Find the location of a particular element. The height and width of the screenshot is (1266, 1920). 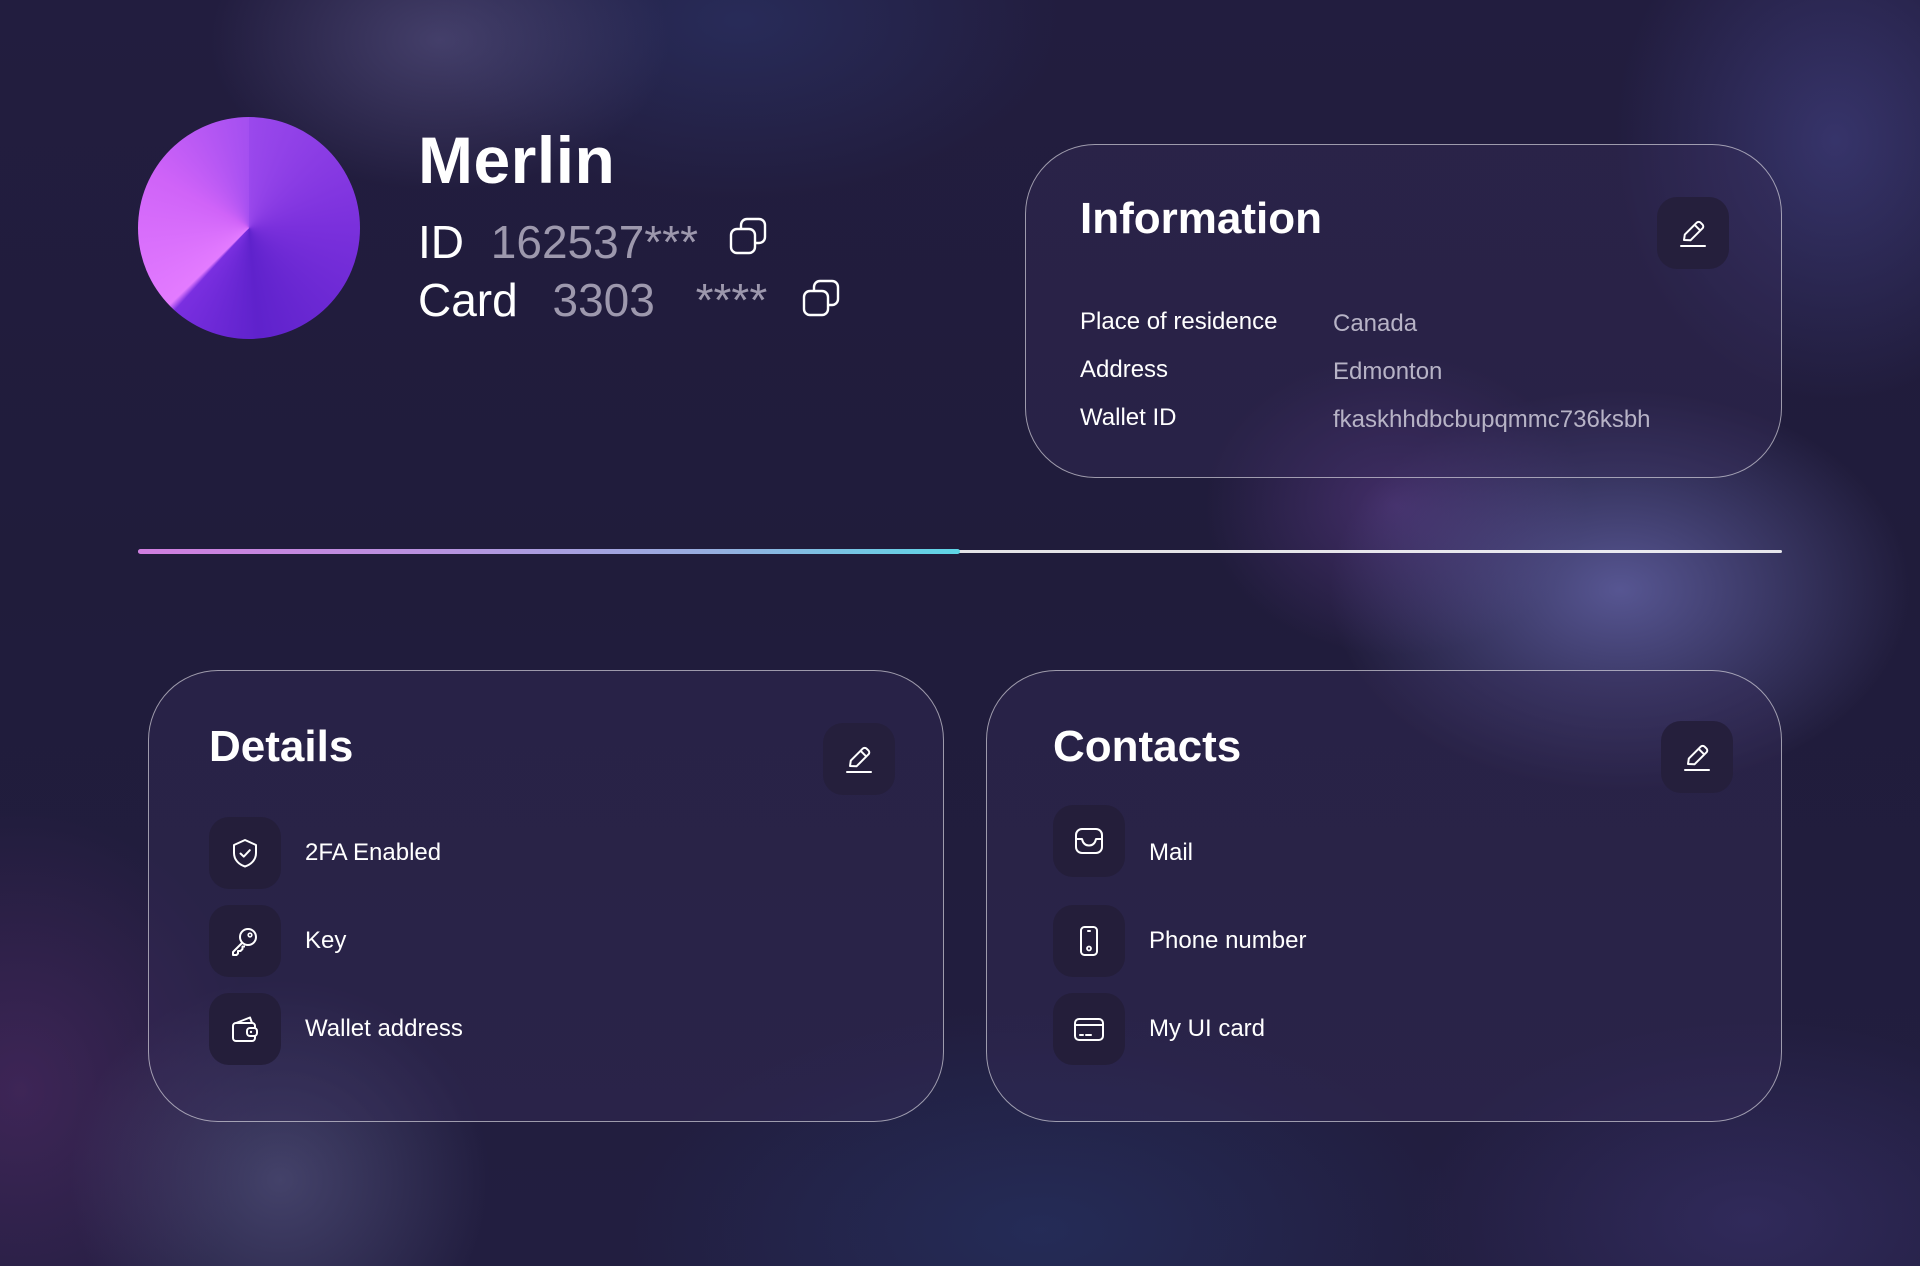

info-row-value: Canada is located at coordinates (1375, 323).